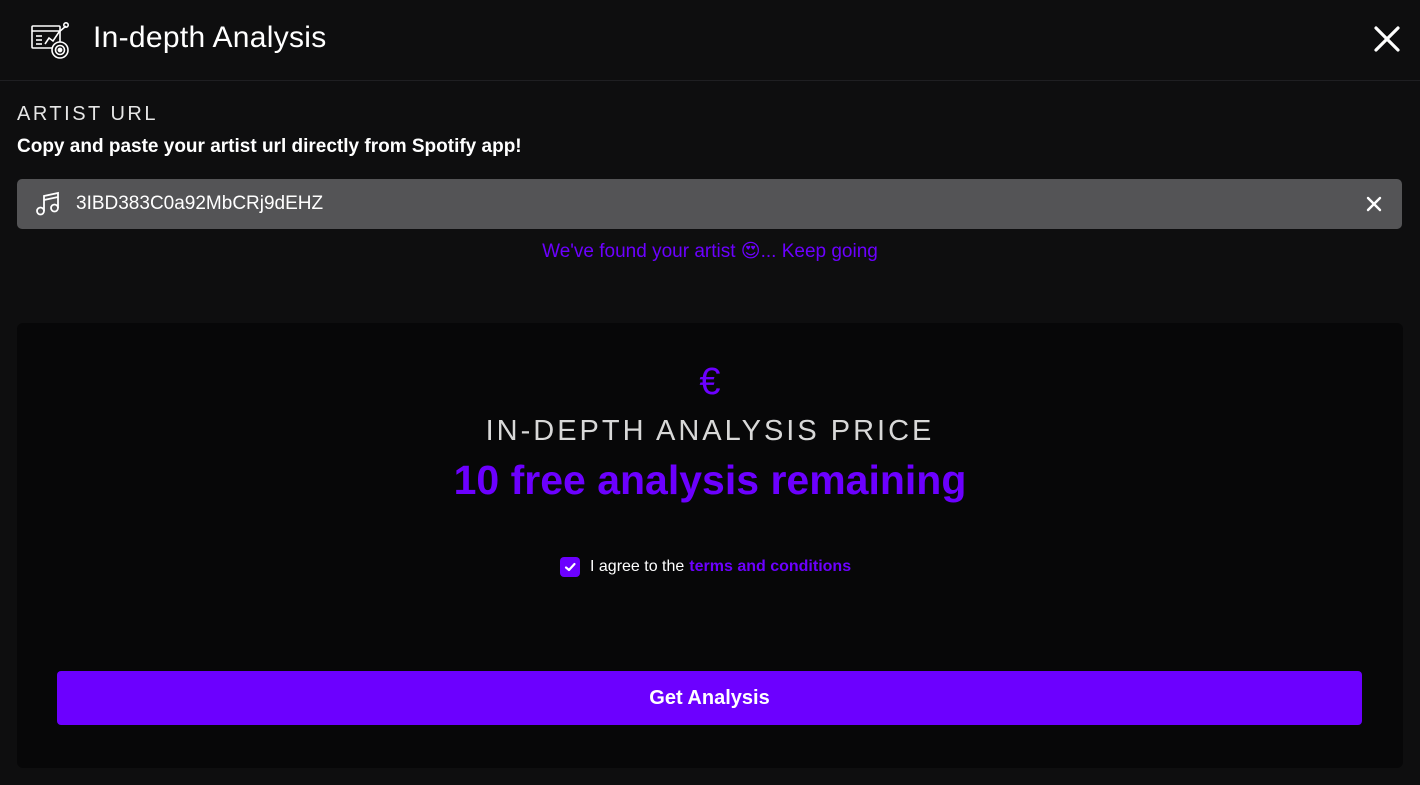 The image size is (1420, 785). I want to click on modal-header: In-depth Analysis, so click(710, 40).